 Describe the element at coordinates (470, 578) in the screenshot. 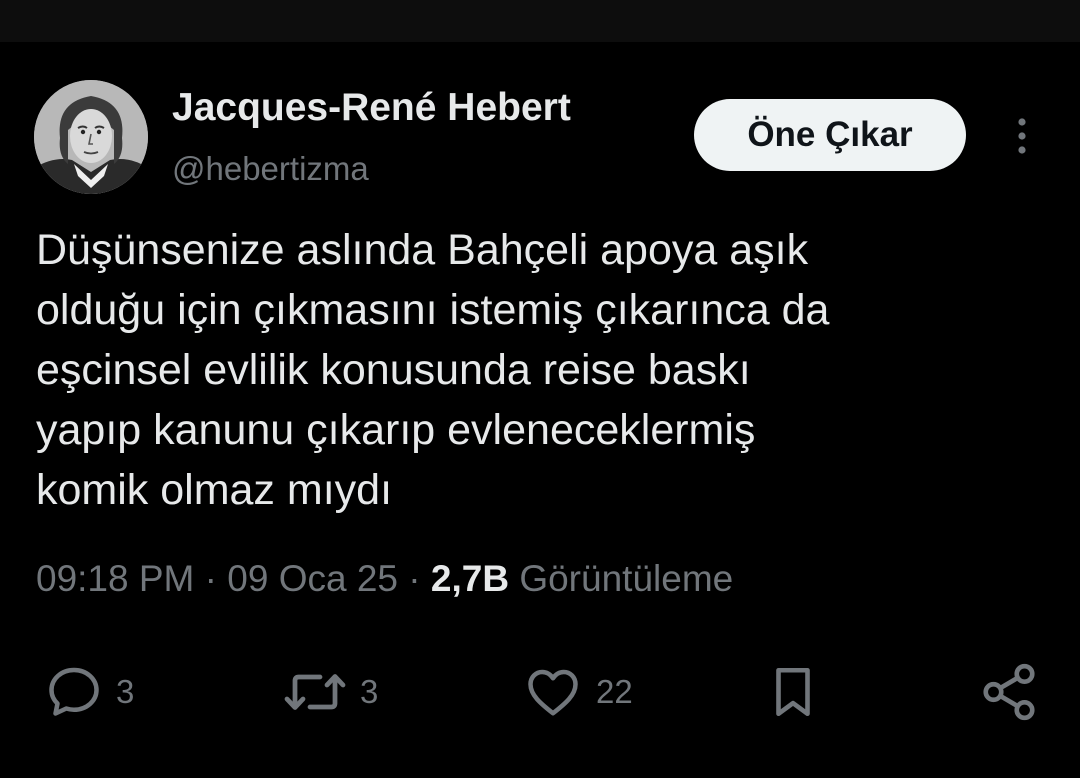

I see `views-count: 2,7B` at that location.